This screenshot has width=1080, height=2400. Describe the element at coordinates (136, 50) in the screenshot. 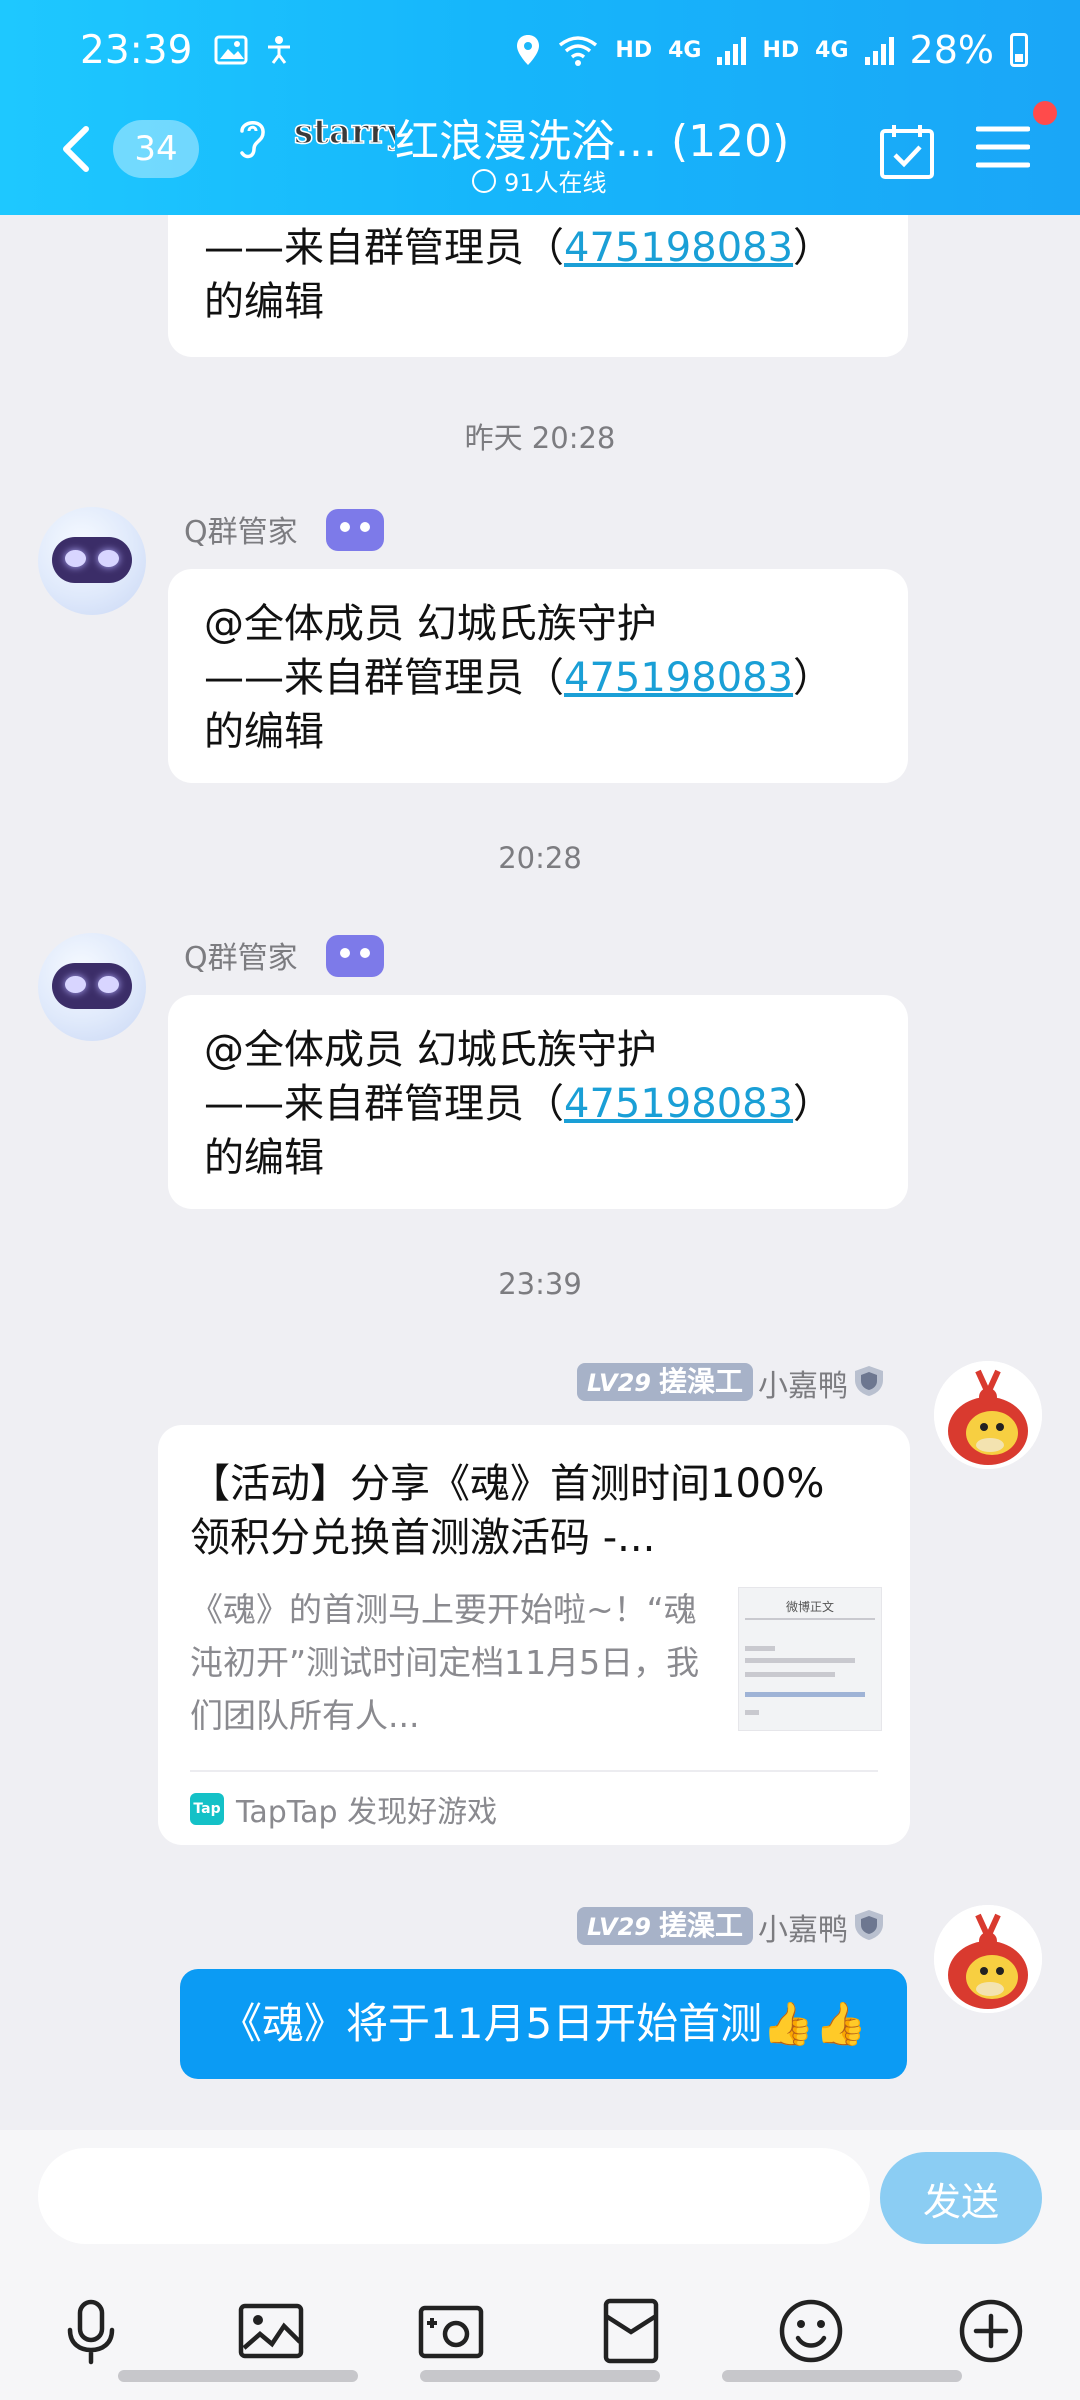

I see `status-time: 23:39` at that location.